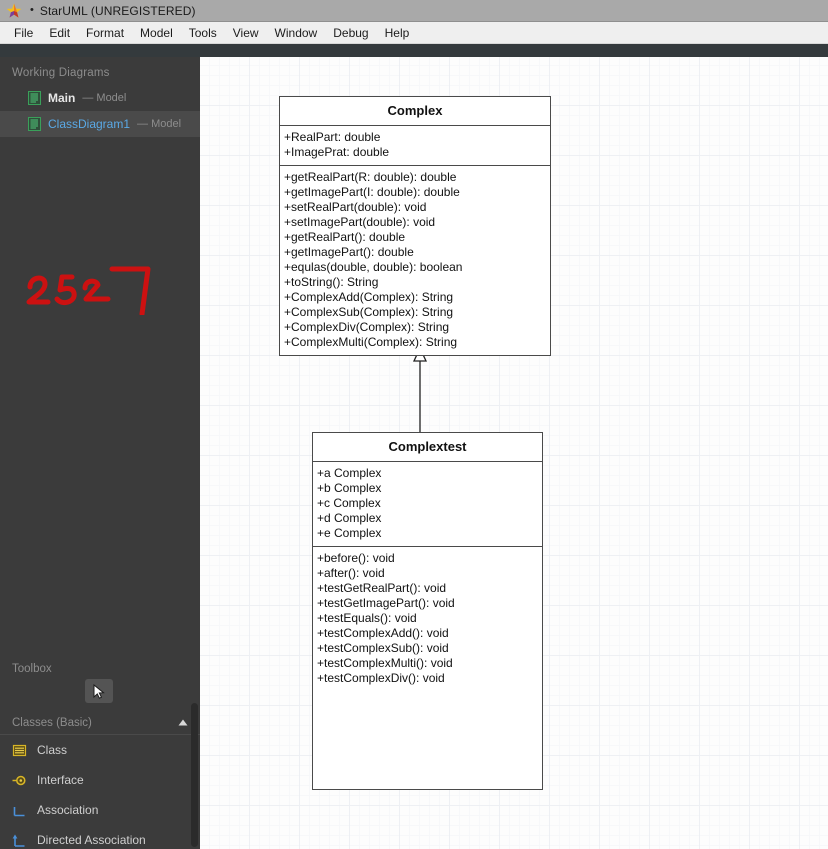 The height and width of the screenshot is (849, 828). Describe the element at coordinates (369, 312) in the screenshot. I see `uml-operation: +ComplexSub(Complex): String` at that location.